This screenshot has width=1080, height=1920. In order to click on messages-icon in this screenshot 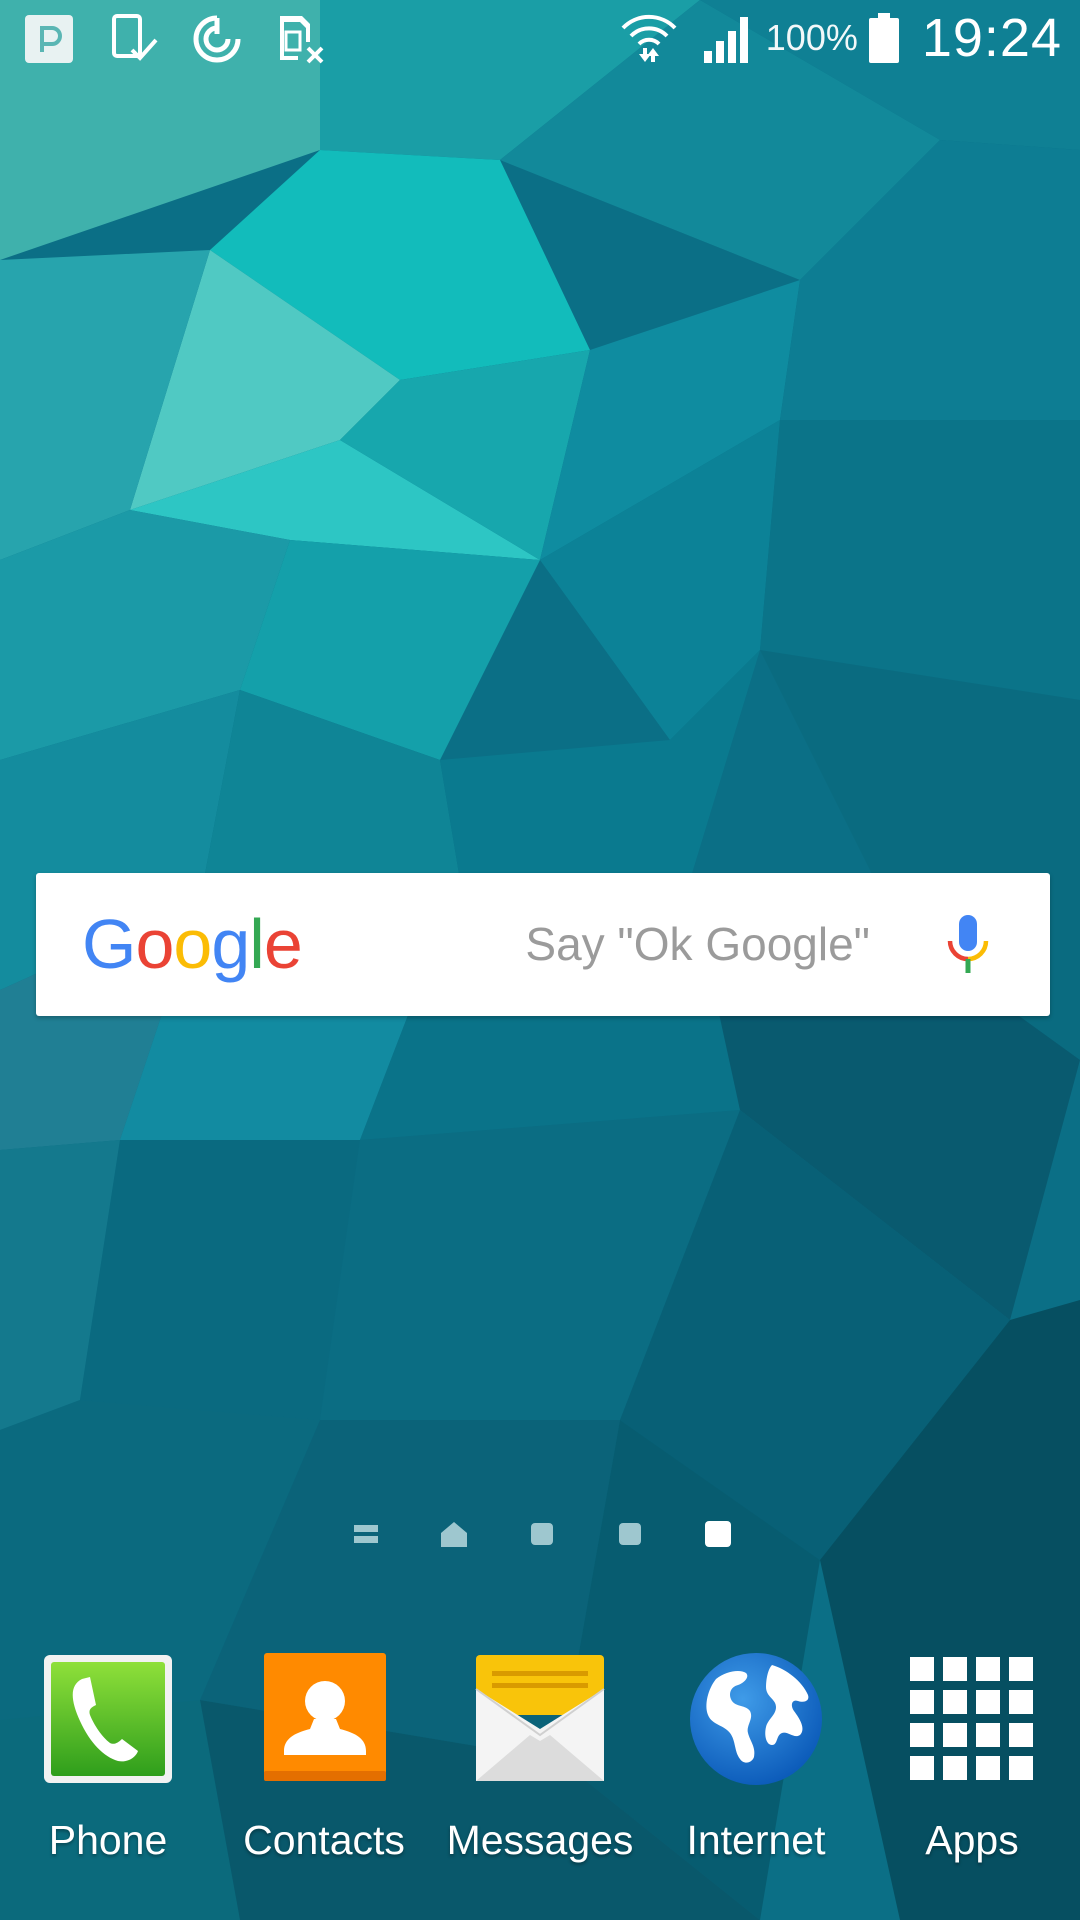, I will do `click(540, 1719)`.